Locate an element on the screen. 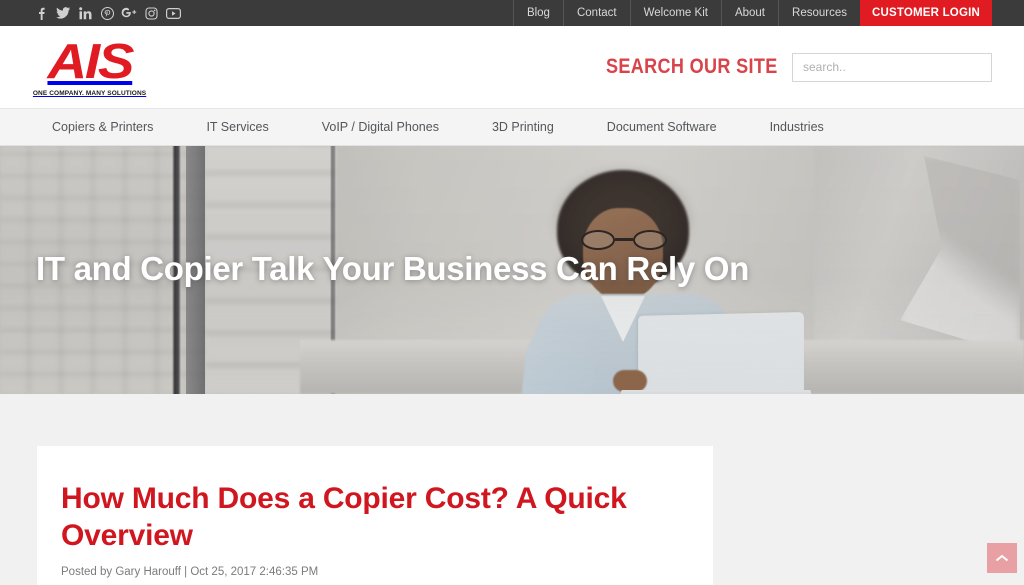 The height and width of the screenshot is (585, 1024). customer-login-button: CUSTOMER LOGIN is located at coordinates (925, 13).